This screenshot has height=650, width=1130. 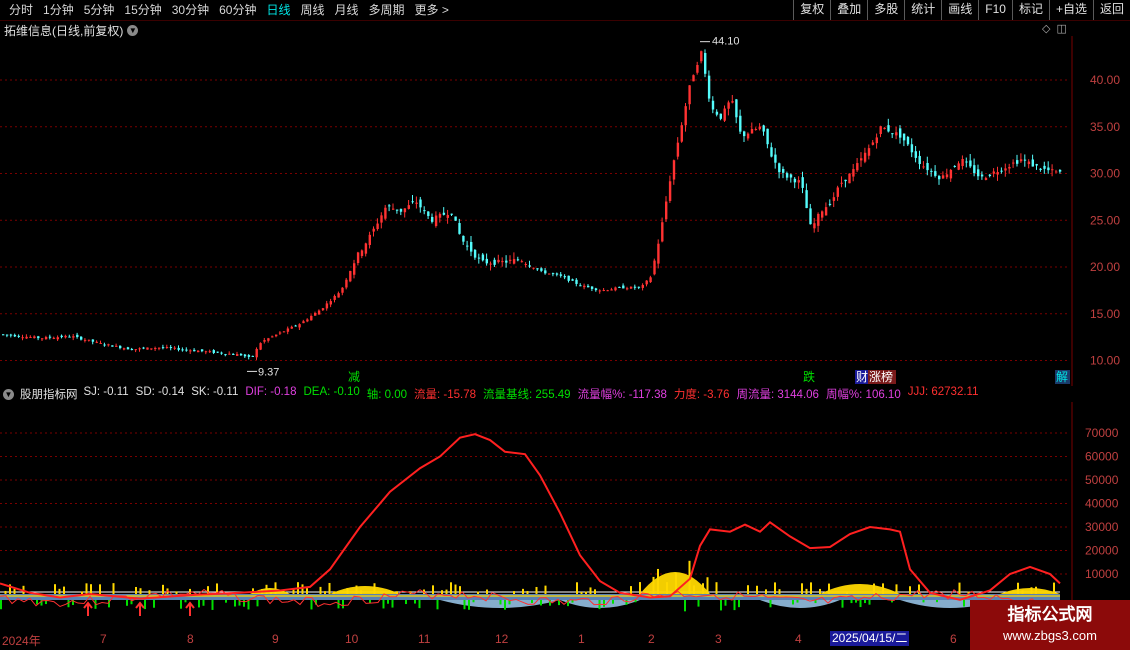 What do you see at coordinates (1070, 10) in the screenshot?
I see `toolbar-button: +自选` at bounding box center [1070, 10].